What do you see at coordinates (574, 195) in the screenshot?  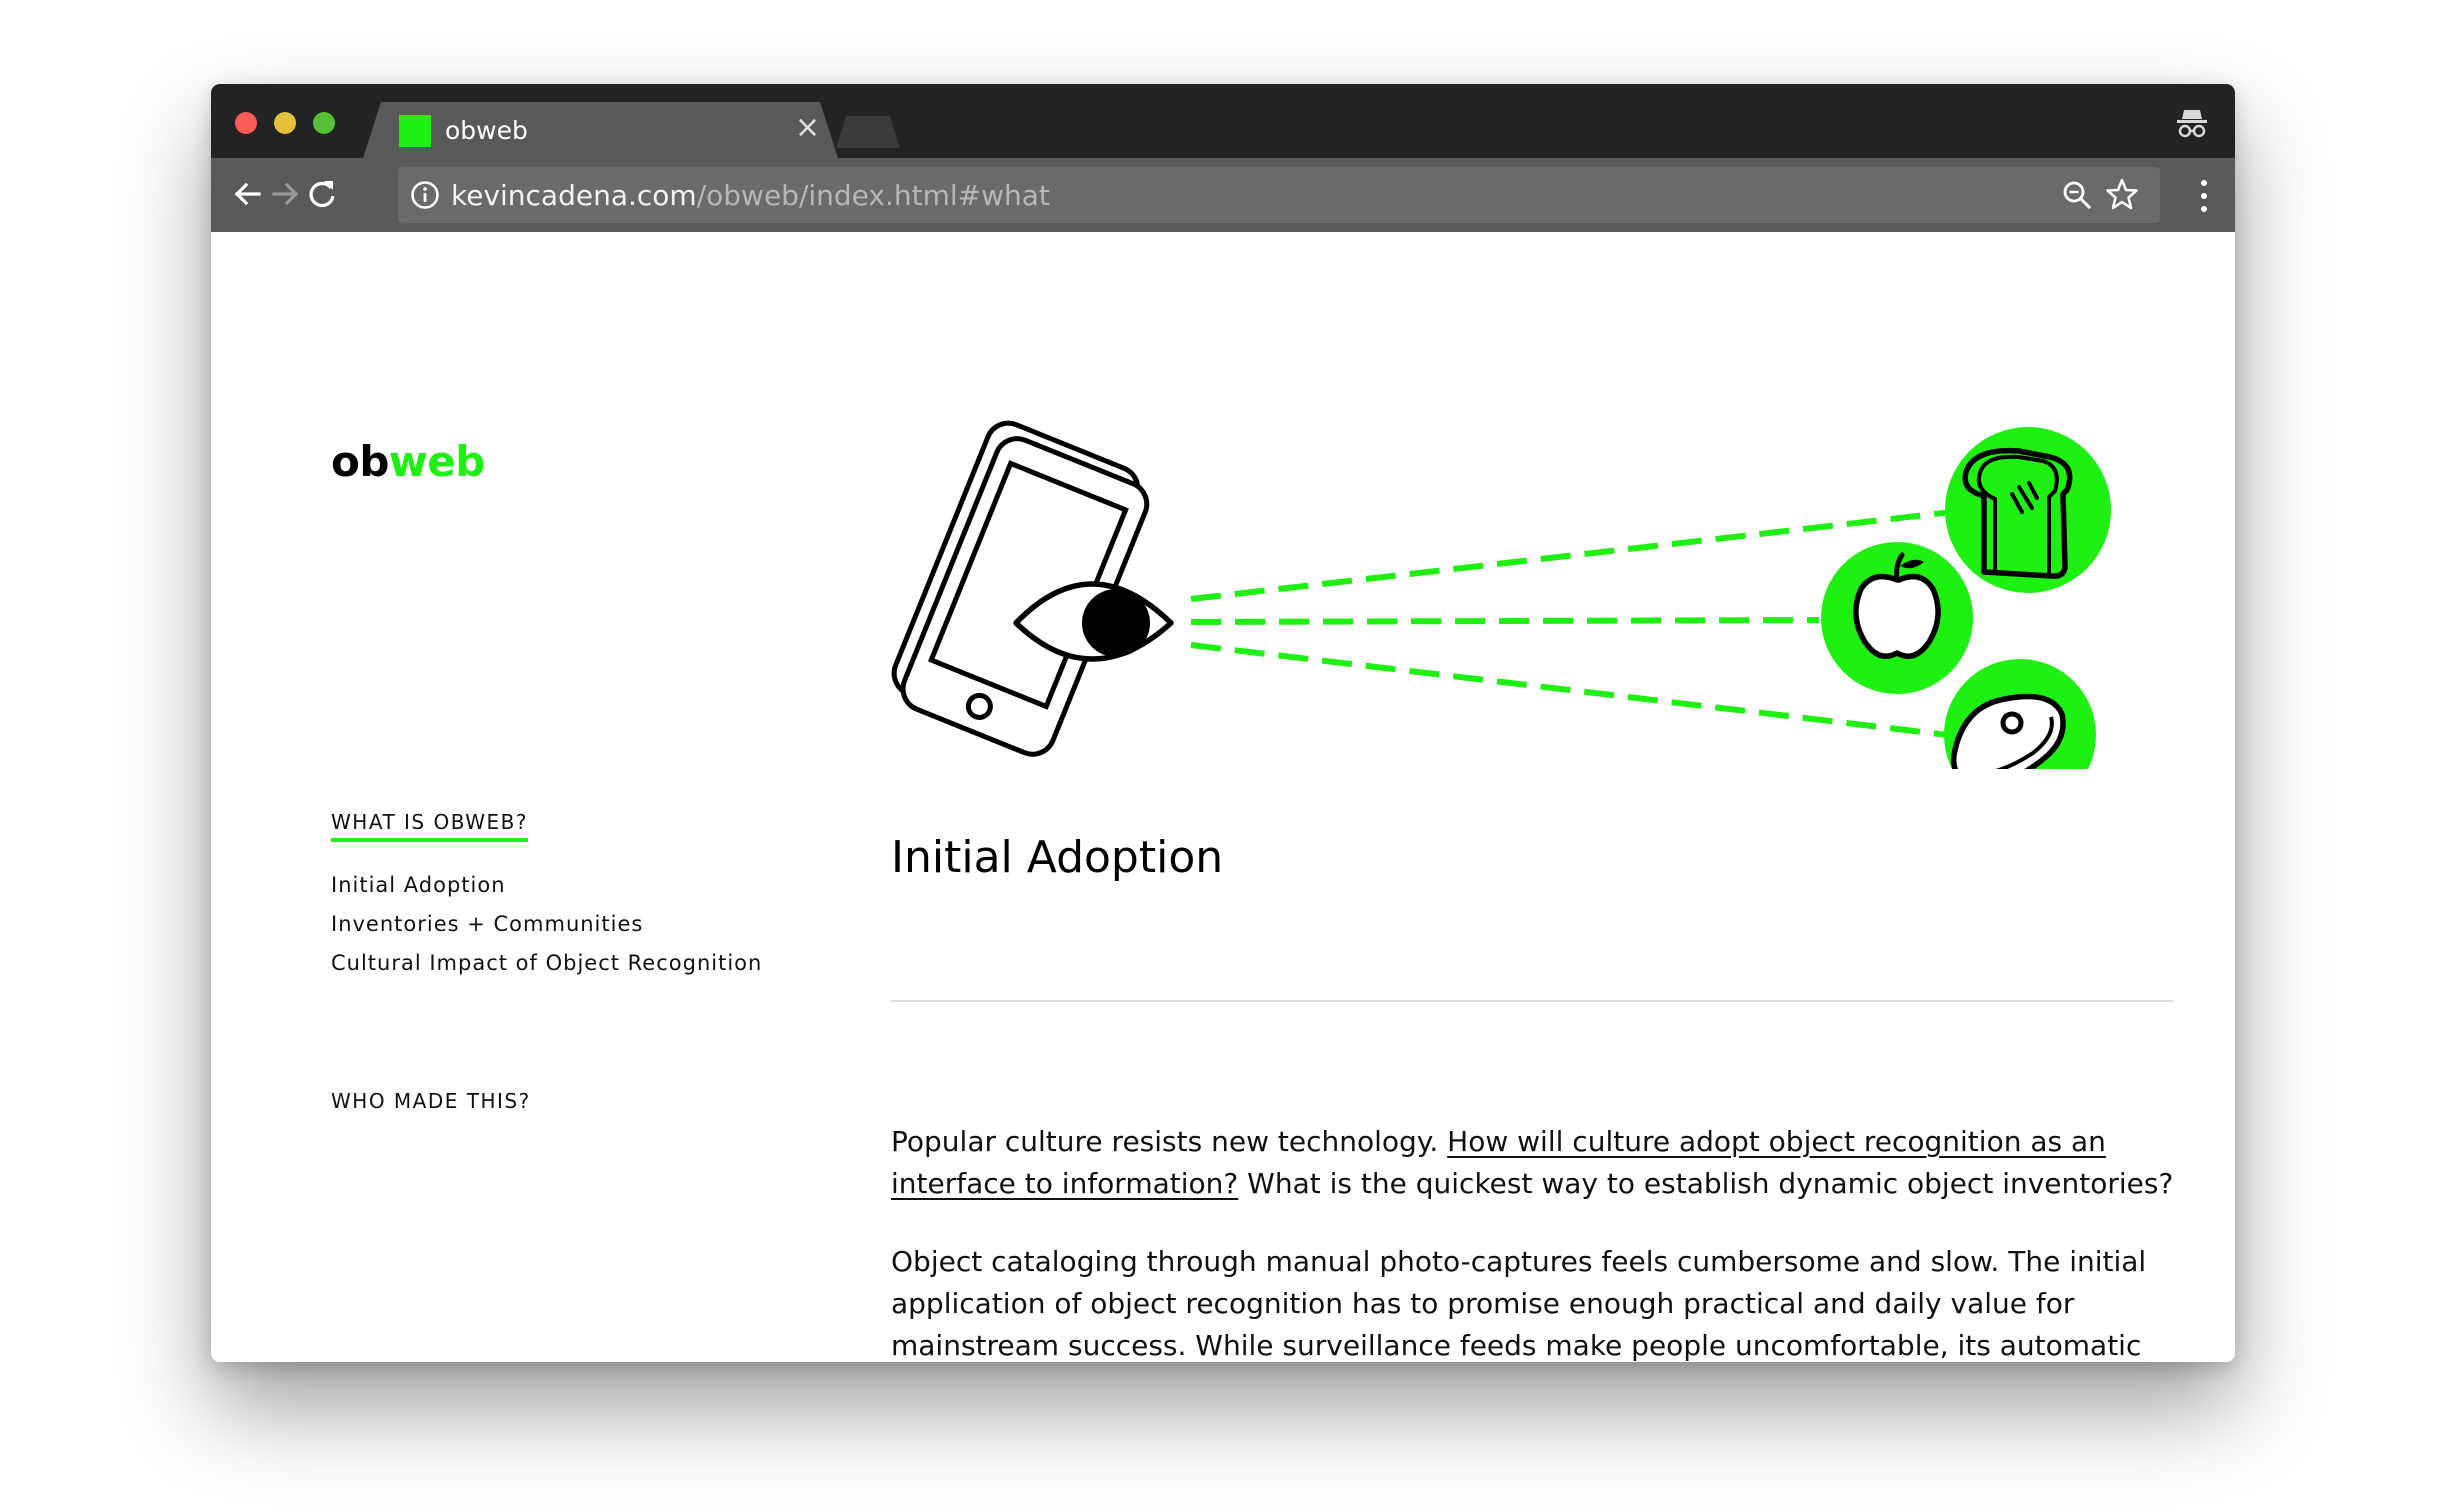 I see `url-host: kevincadena.com` at bounding box center [574, 195].